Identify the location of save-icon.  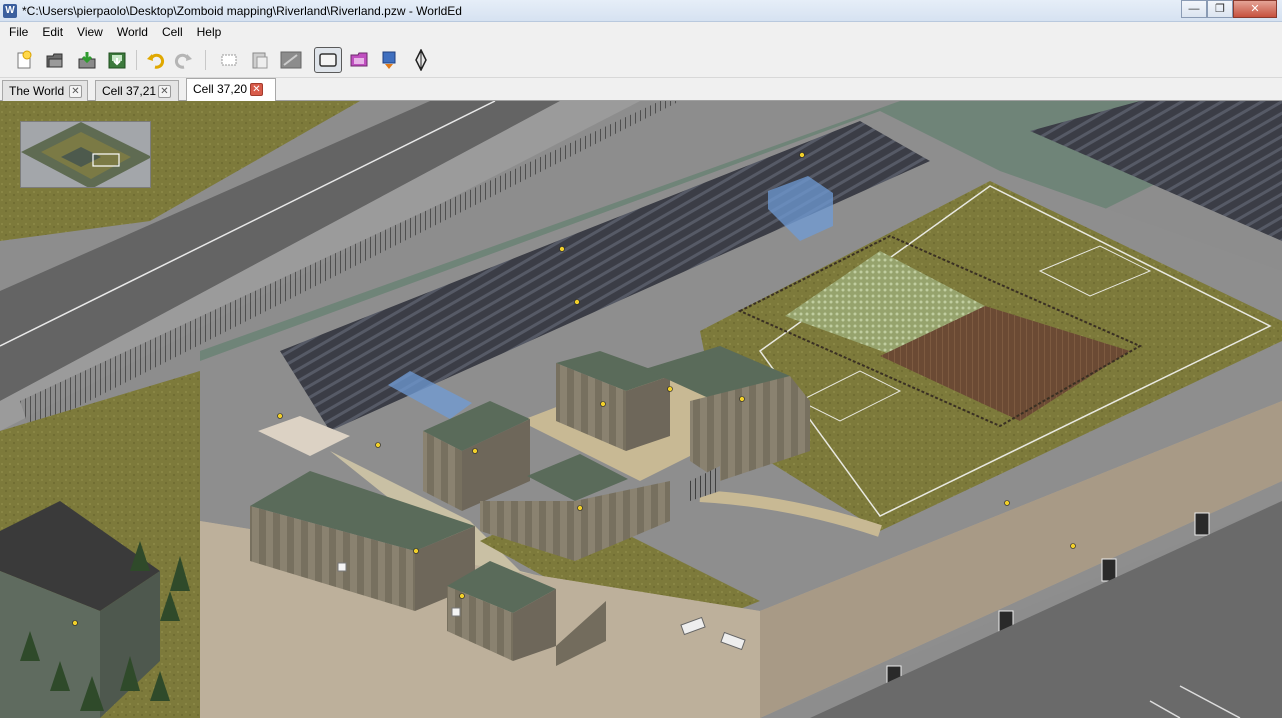
(87, 60).